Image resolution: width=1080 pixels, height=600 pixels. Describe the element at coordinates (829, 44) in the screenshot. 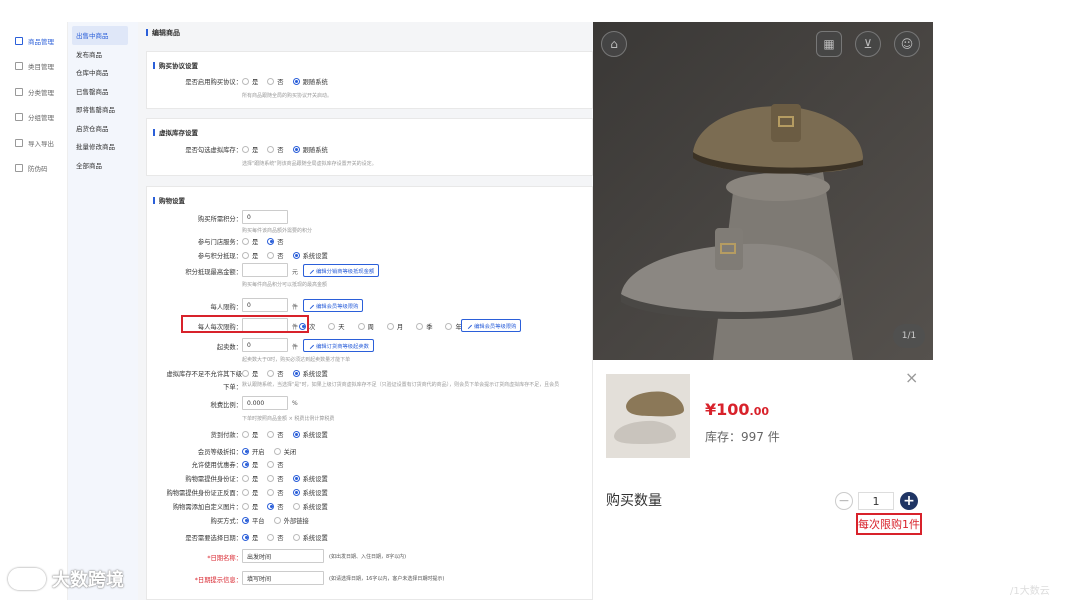

I see `qrcode-icon: ▦` at that location.